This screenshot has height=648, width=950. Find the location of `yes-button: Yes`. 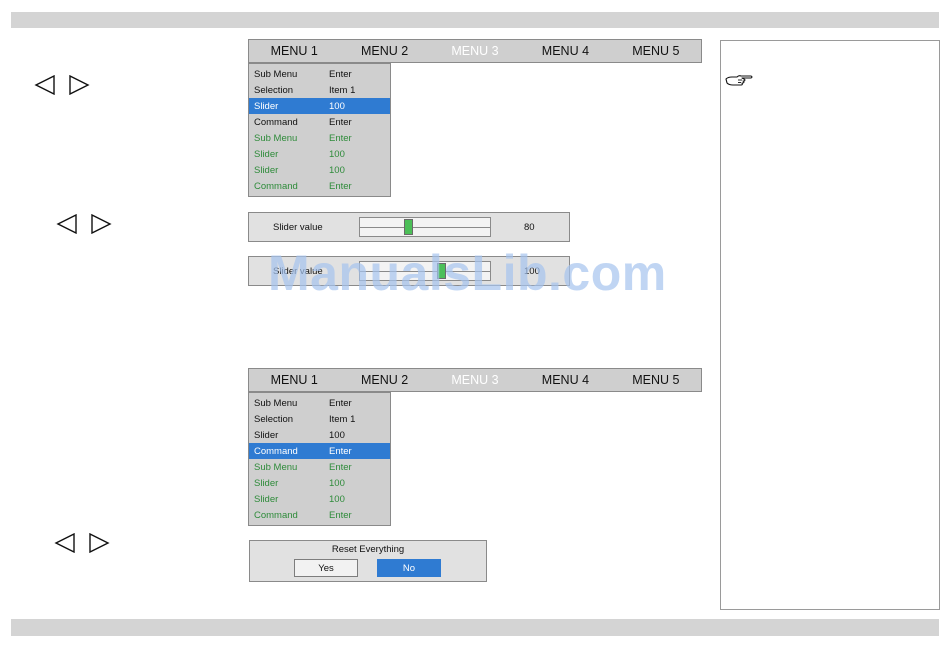

yes-button: Yes is located at coordinates (326, 568).